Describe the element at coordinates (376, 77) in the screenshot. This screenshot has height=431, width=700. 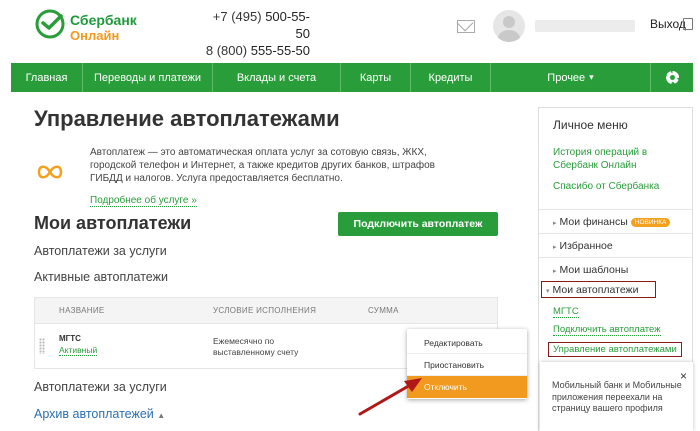
I see `nav-item-cards: Карты` at that location.